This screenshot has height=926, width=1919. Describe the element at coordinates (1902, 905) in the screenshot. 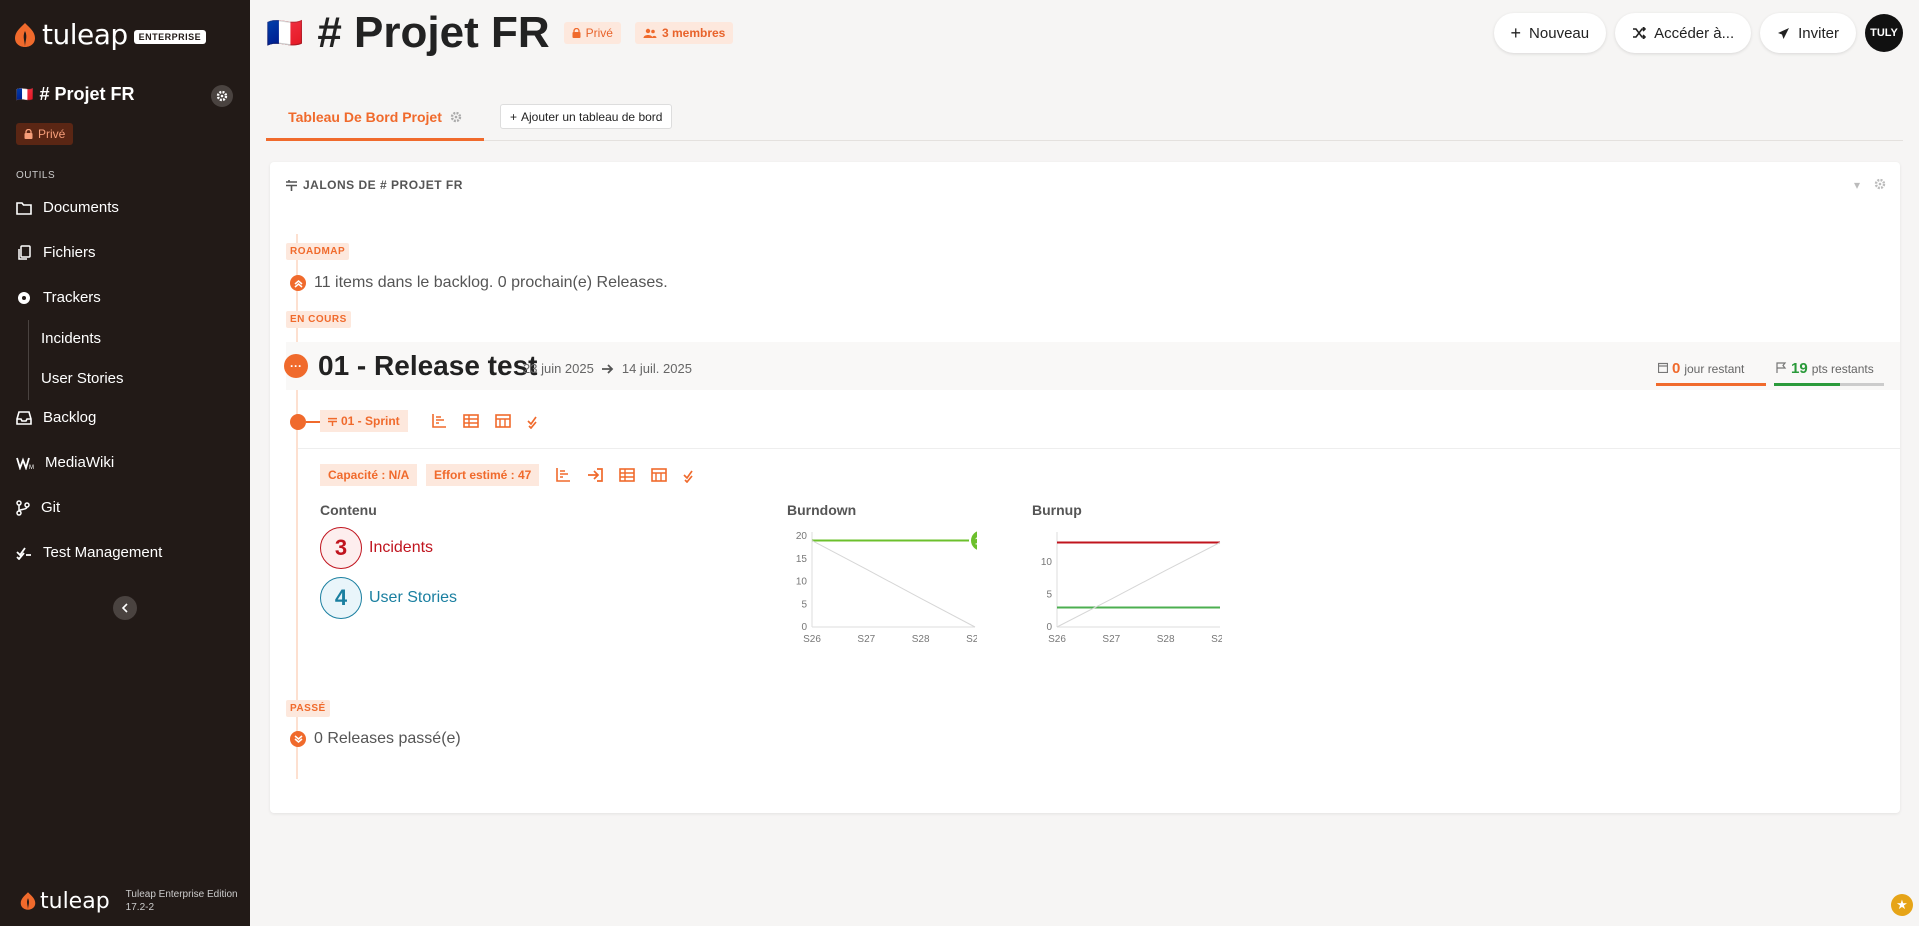

I see `star-icon: ★` at that location.